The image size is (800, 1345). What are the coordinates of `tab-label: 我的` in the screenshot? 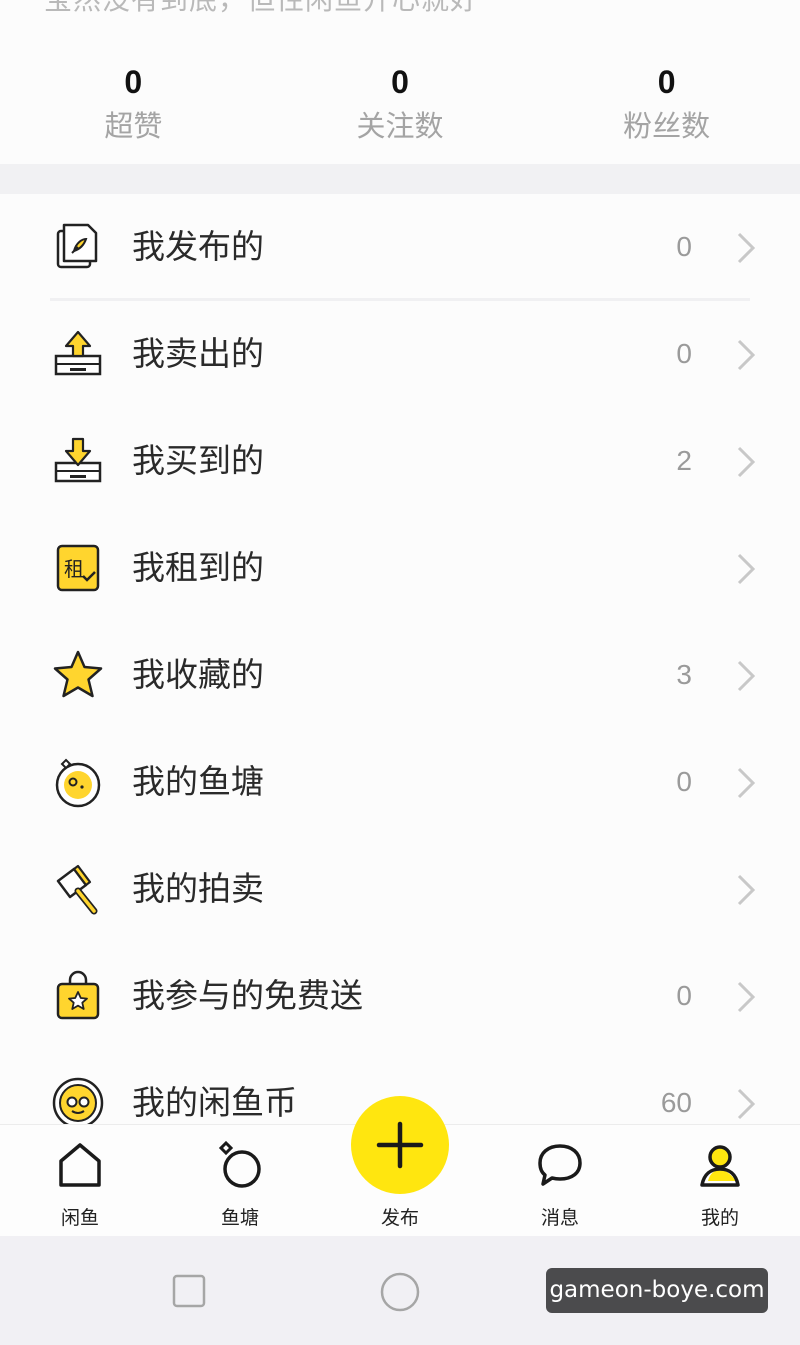 It's located at (719, 1218).